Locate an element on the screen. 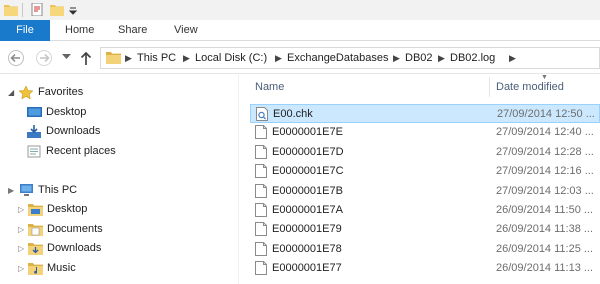 The height and width of the screenshot is (284, 600). file-name: E0000001E78 is located at coordinates (307, 248).